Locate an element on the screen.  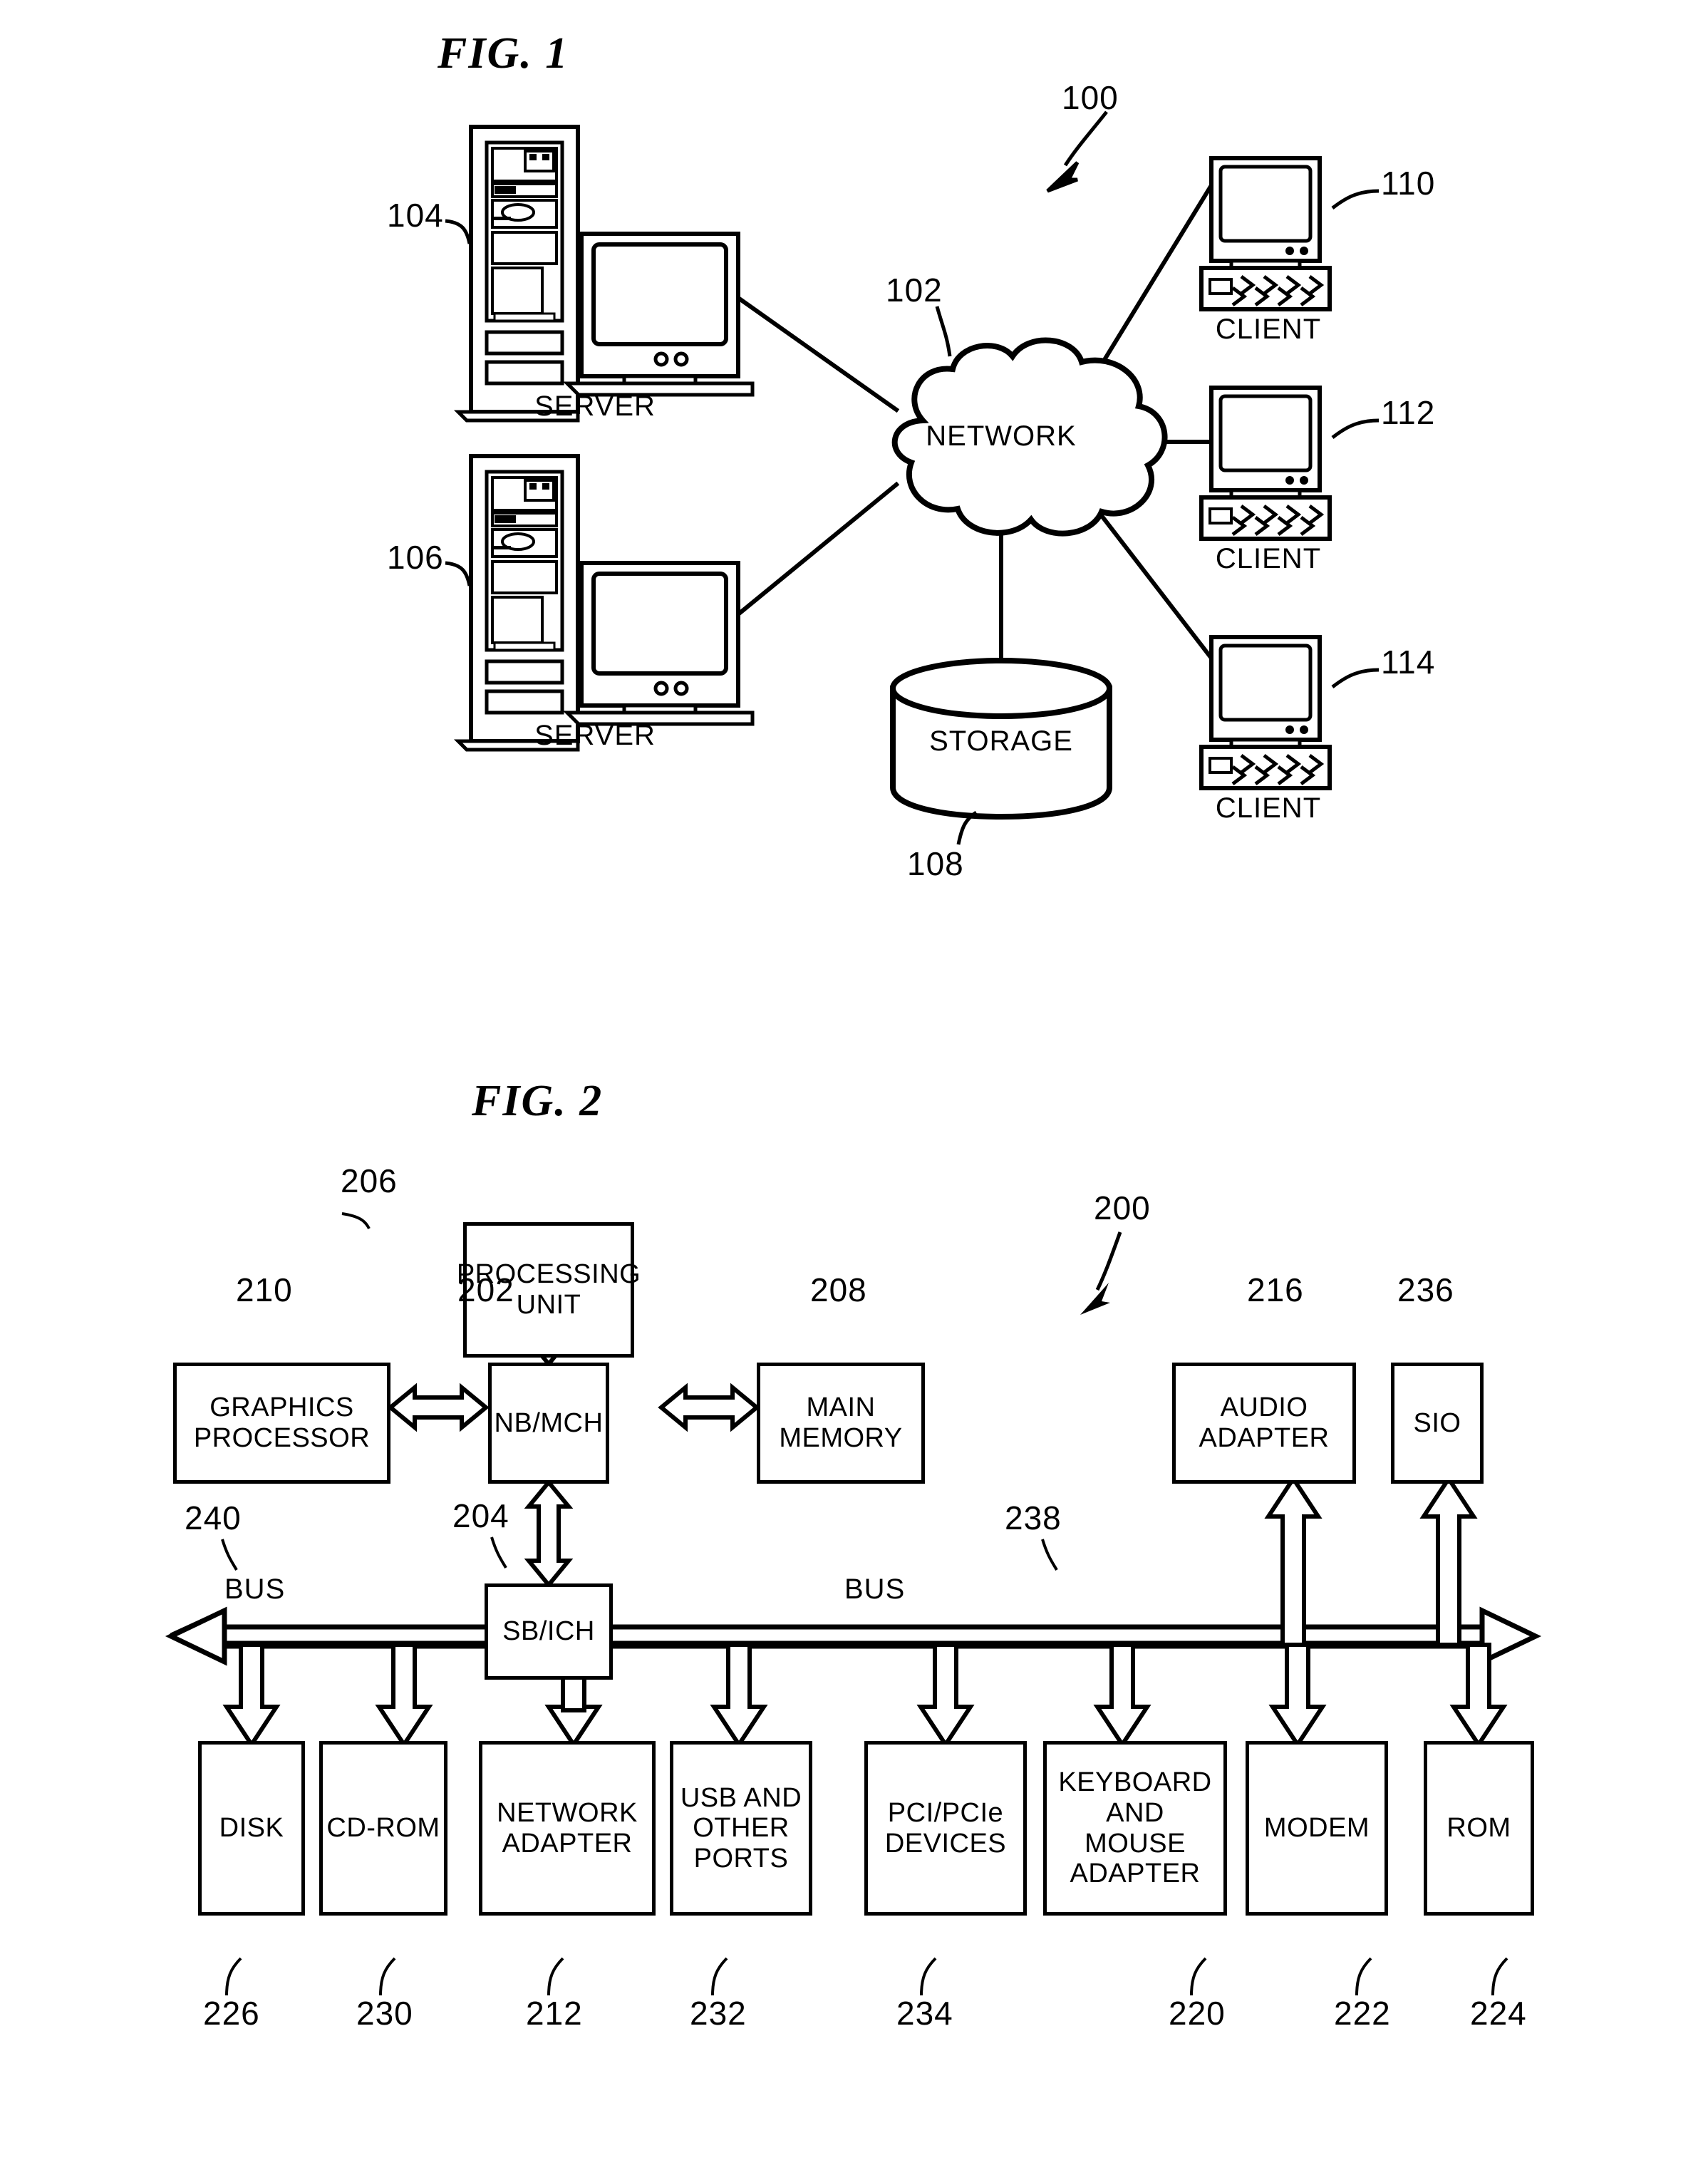
ref-234: 234 is located at coordinates (924, 2014).